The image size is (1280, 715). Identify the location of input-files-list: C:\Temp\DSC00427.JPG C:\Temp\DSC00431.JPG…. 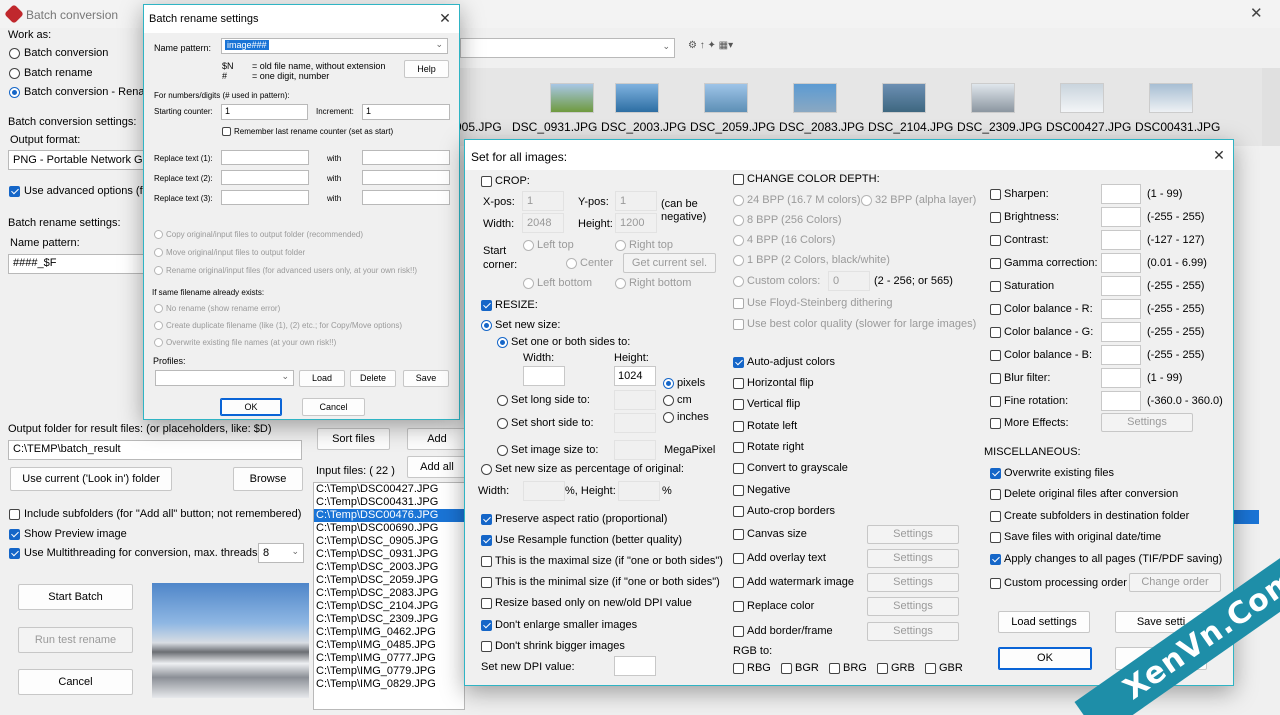
(389, 596).